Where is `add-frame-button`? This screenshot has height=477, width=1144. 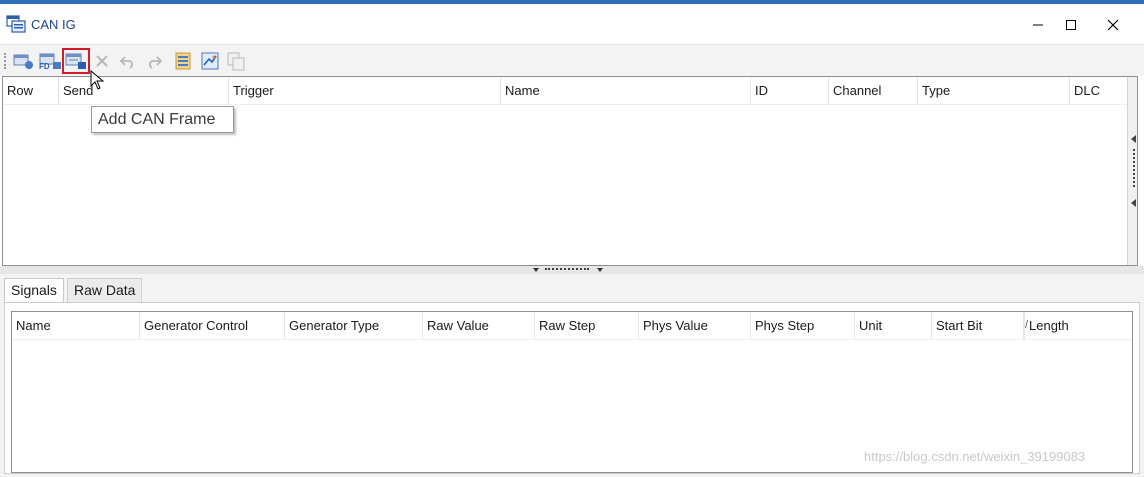
add-frame-button is located at coordinates (24, 61).